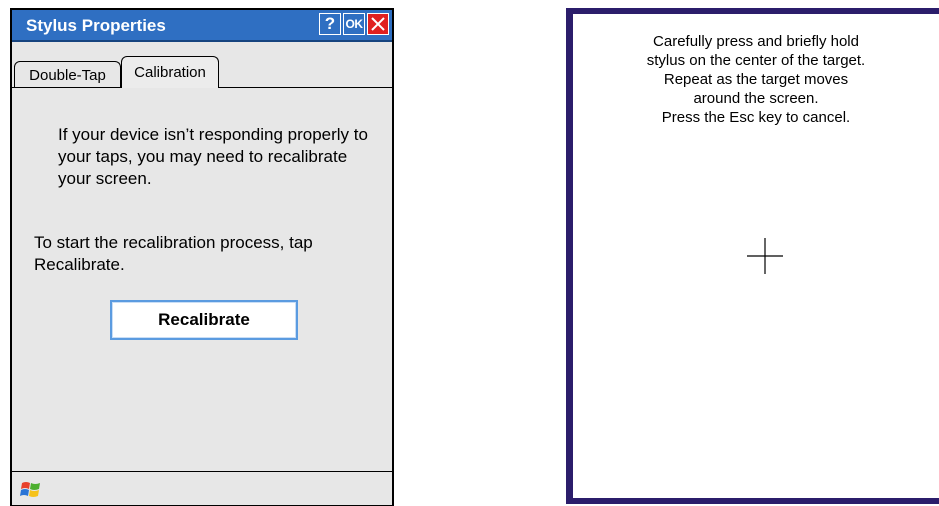 Image resolution: width=939 pixels, height=506 pixels. Describe the element at coordinates (202, 488) in the screenshot. I see `taskbar` at that location.